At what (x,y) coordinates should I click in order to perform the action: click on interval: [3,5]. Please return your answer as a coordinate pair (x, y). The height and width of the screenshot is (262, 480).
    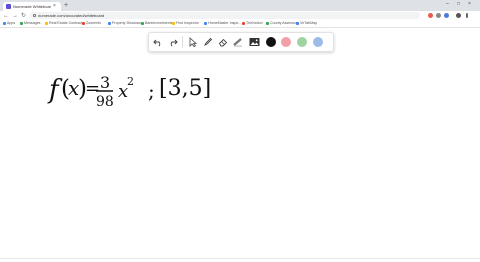
    Looking at the image, I should click on (185, 88).